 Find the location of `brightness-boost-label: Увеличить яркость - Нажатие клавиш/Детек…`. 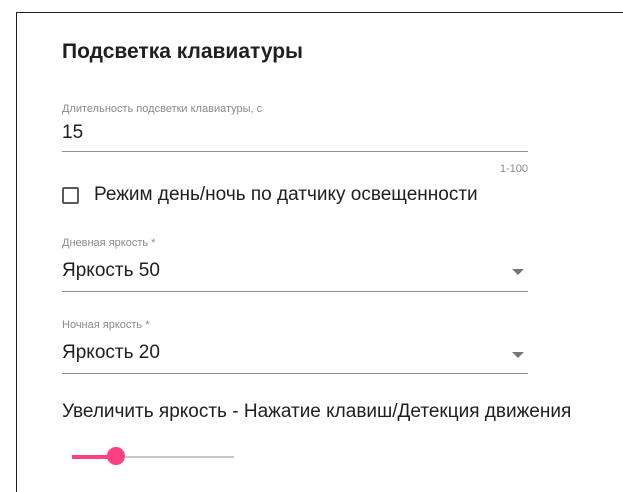

brightness-boost-label: Увеличить яркость - Нажатие клавиш/Детек… is located at coordinates (317, 411).